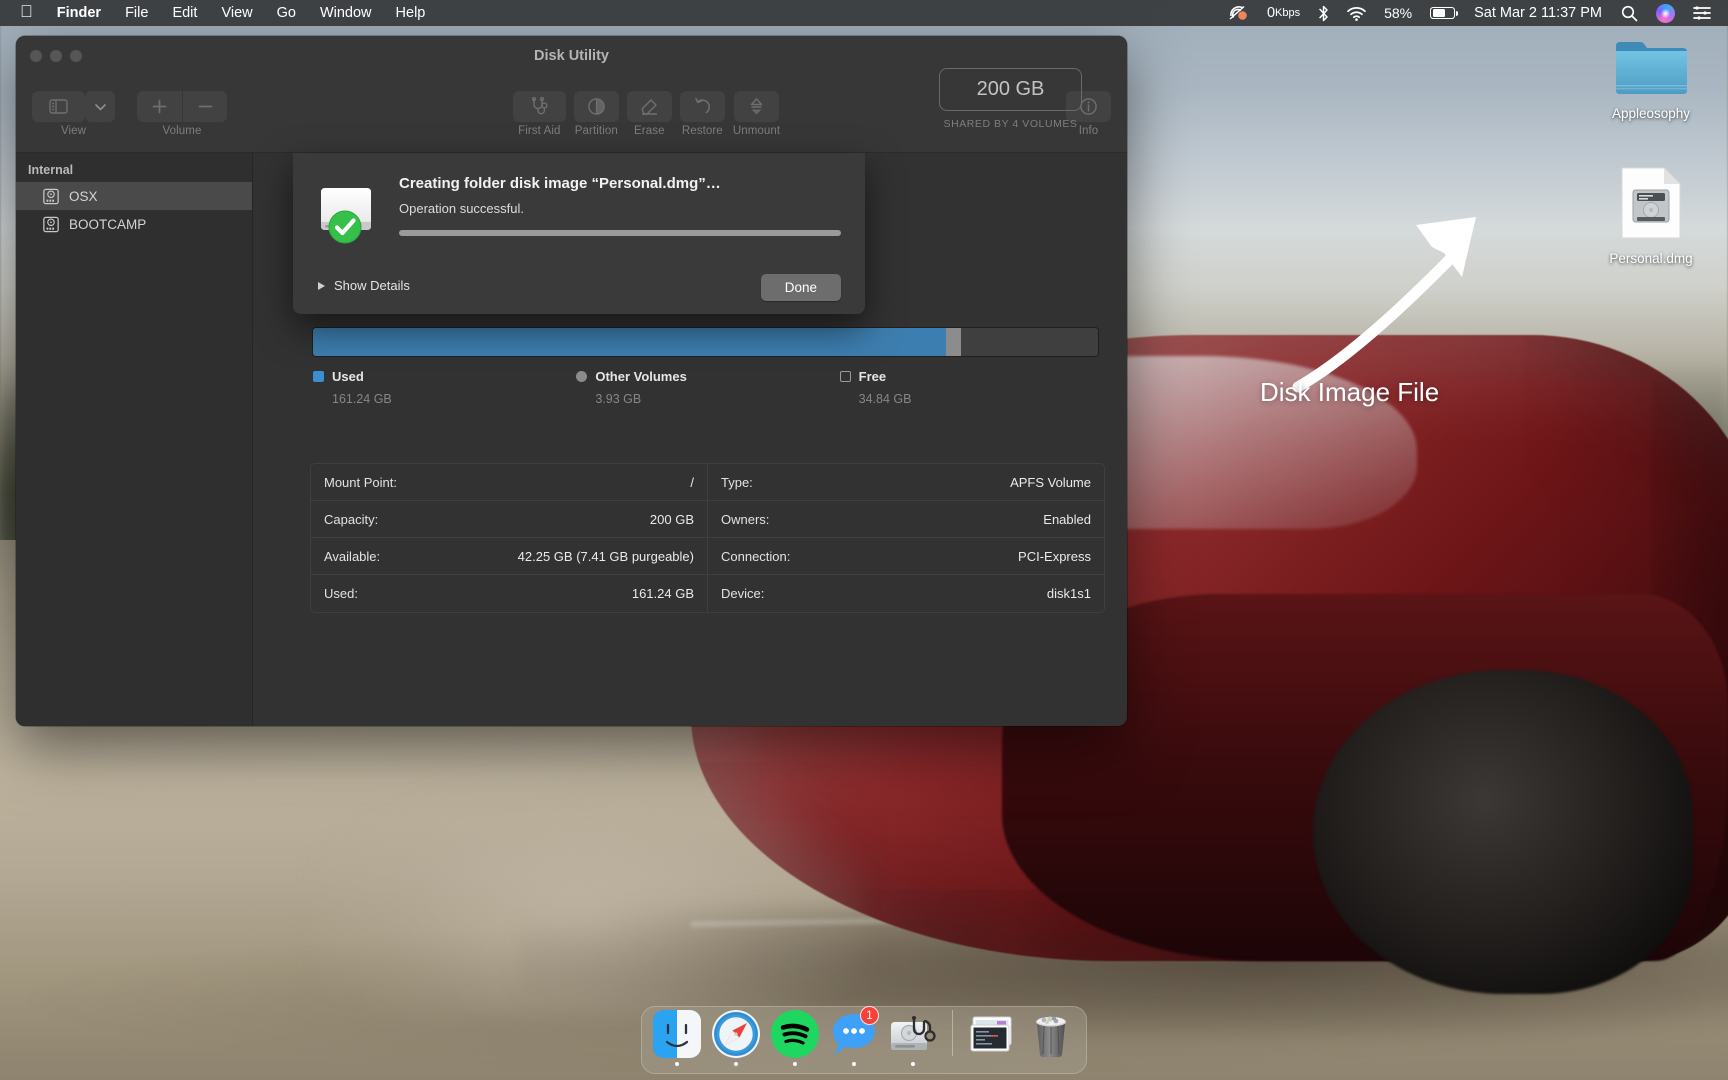 Image resolution: width=1728 pixels, height=1080 pixels. What do you see at coordinates (702, 131) in the screenshot?
I see `toolbar-restore-label: Restore` at bounding box center [702, 131].